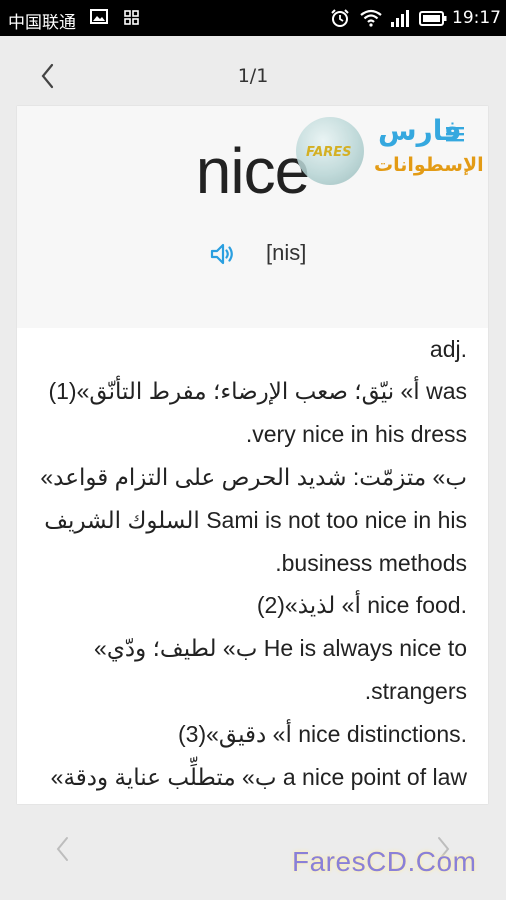  I want to click on logo-emblem: FARES, so click(330, 151).